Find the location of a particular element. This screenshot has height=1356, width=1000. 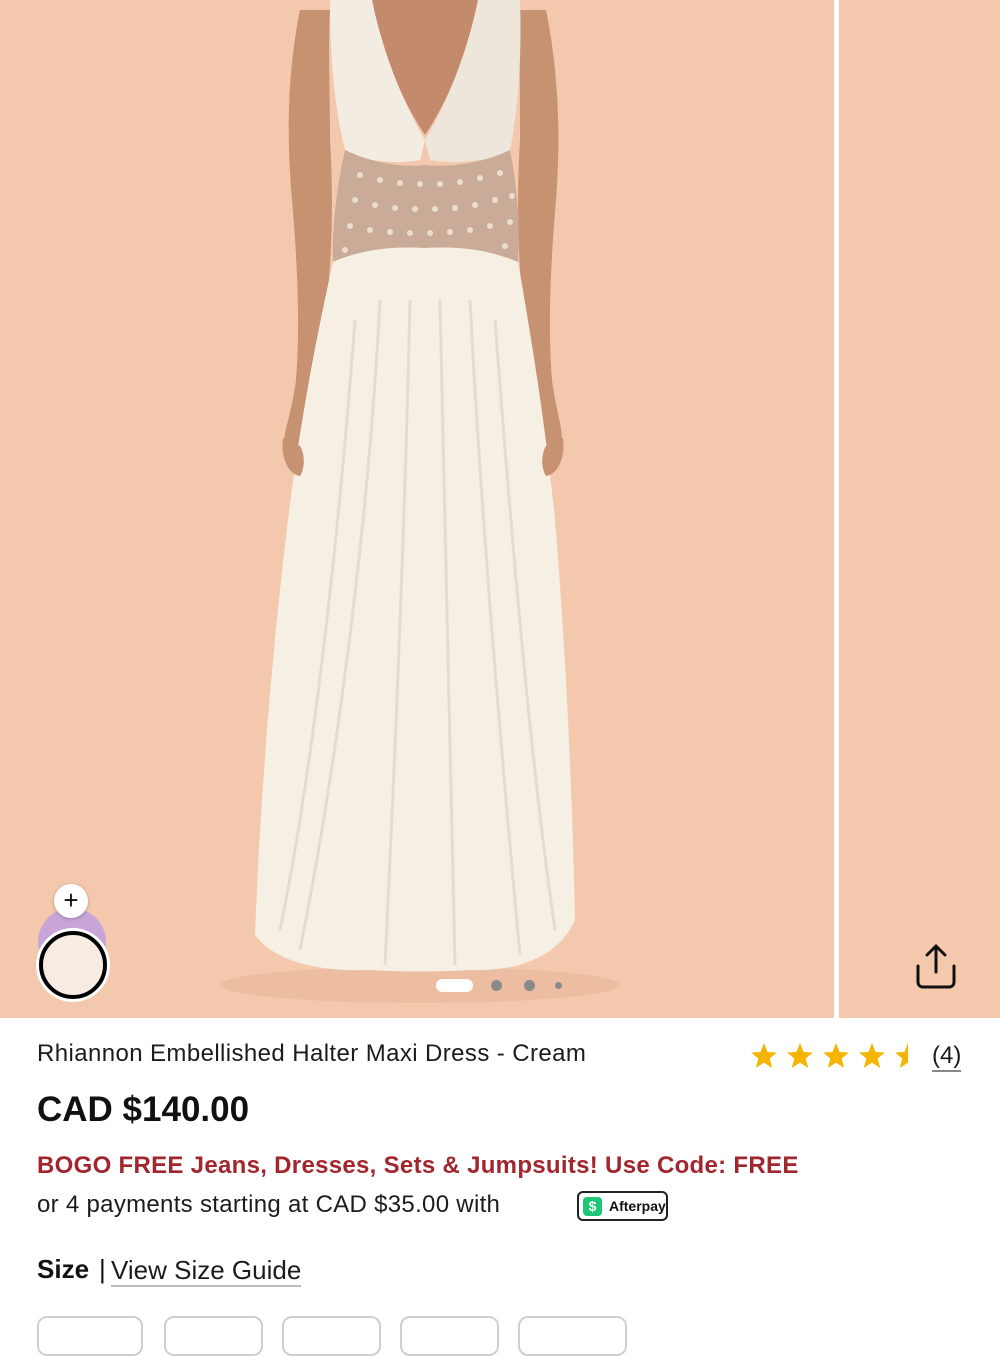

color-swatch-switcher: + is located at coordinates (73, 943).